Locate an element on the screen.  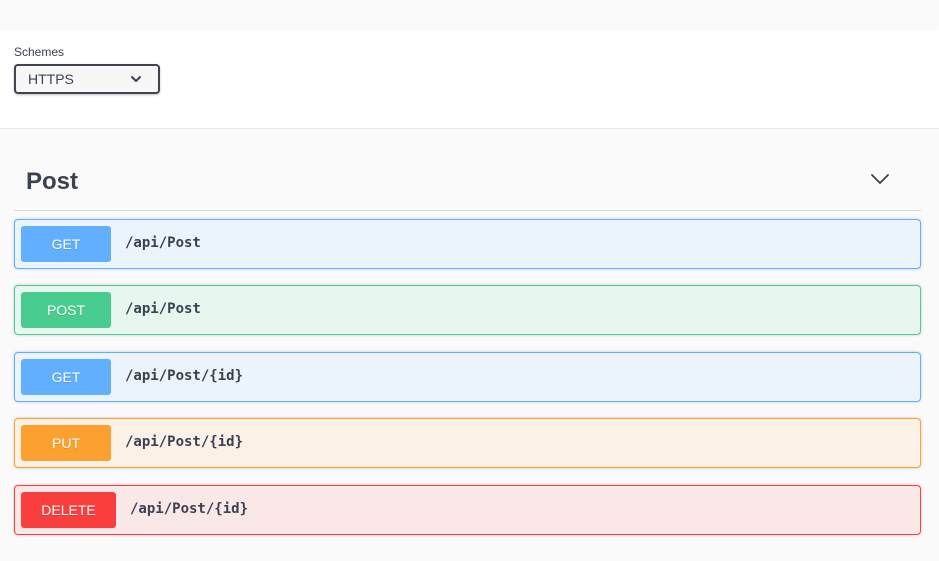
operation-delete-api-post-id: DELETE /api/Post/{id} is located at coordinates (467, 510).